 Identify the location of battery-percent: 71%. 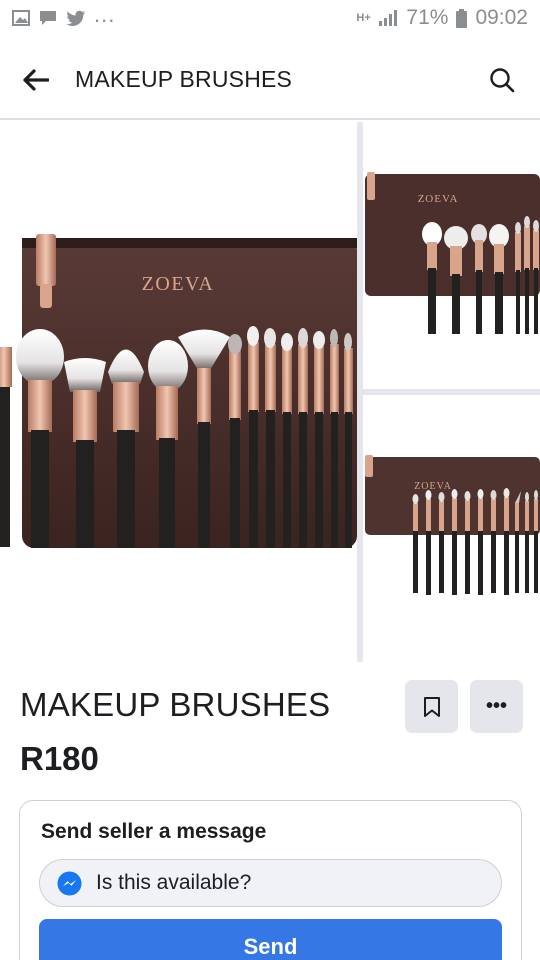
(427, 17).